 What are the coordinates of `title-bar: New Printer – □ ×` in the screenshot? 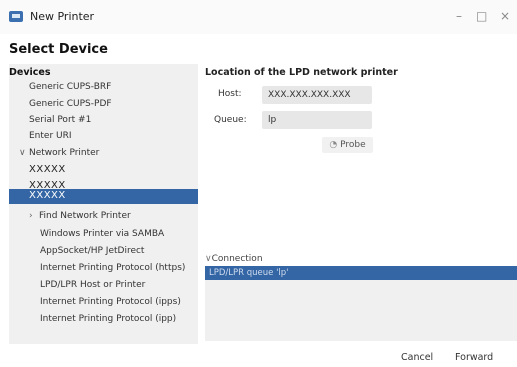 It's located at (258, 17).